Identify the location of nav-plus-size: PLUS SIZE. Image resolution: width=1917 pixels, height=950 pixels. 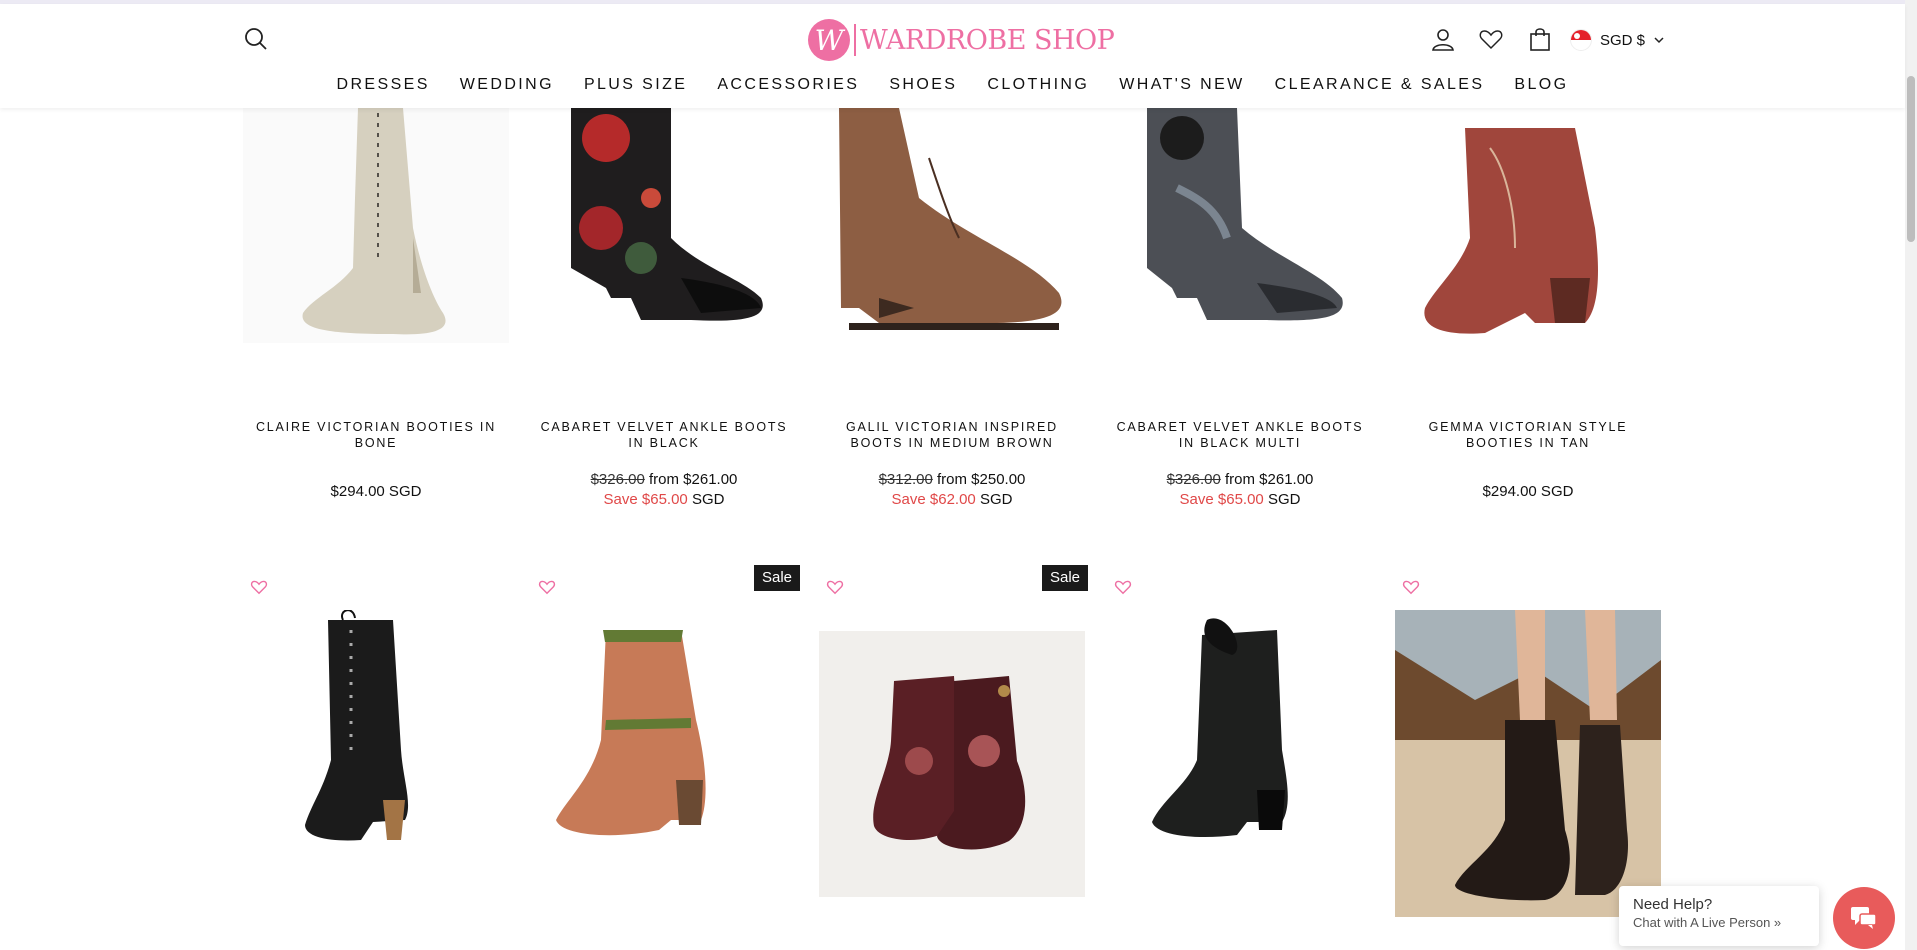
(635, 85).